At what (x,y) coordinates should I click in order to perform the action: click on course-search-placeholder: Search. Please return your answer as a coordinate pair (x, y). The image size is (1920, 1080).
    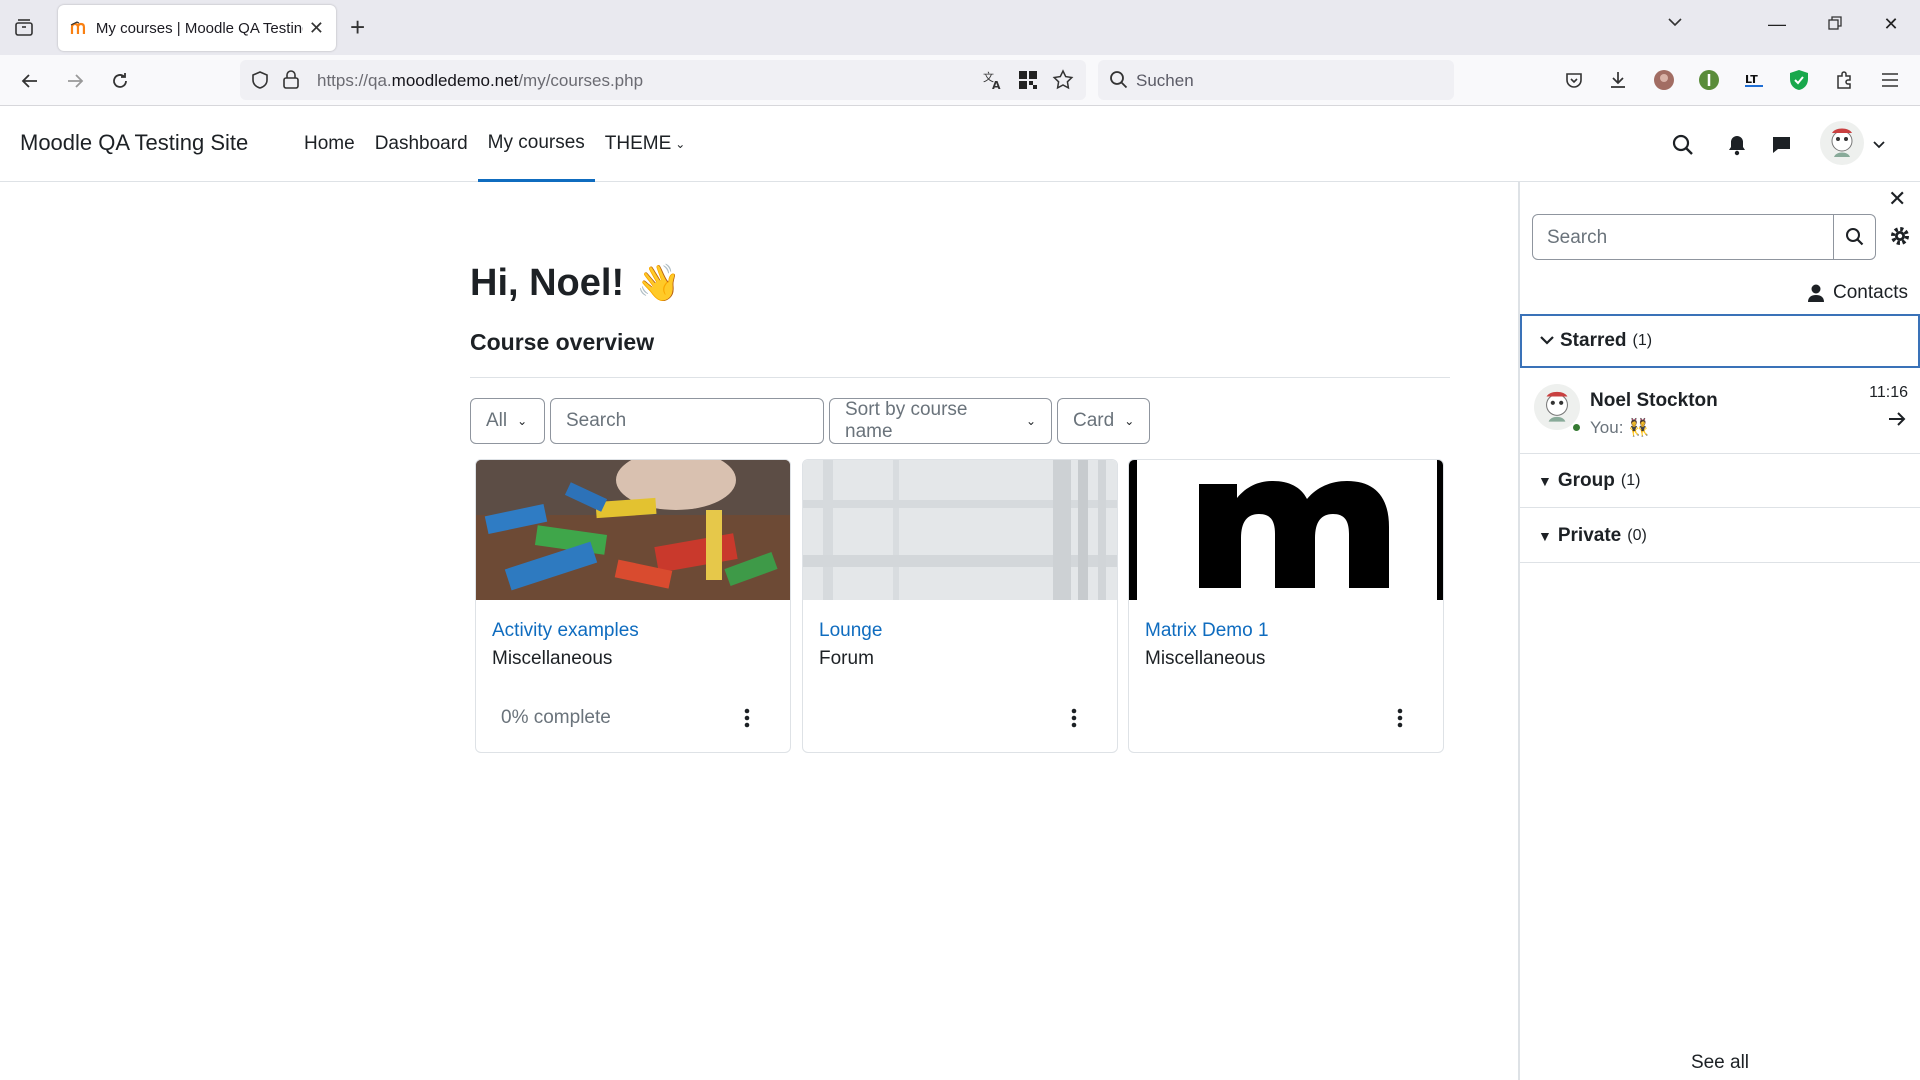
    Looking at the image, I should click on (596, 420).